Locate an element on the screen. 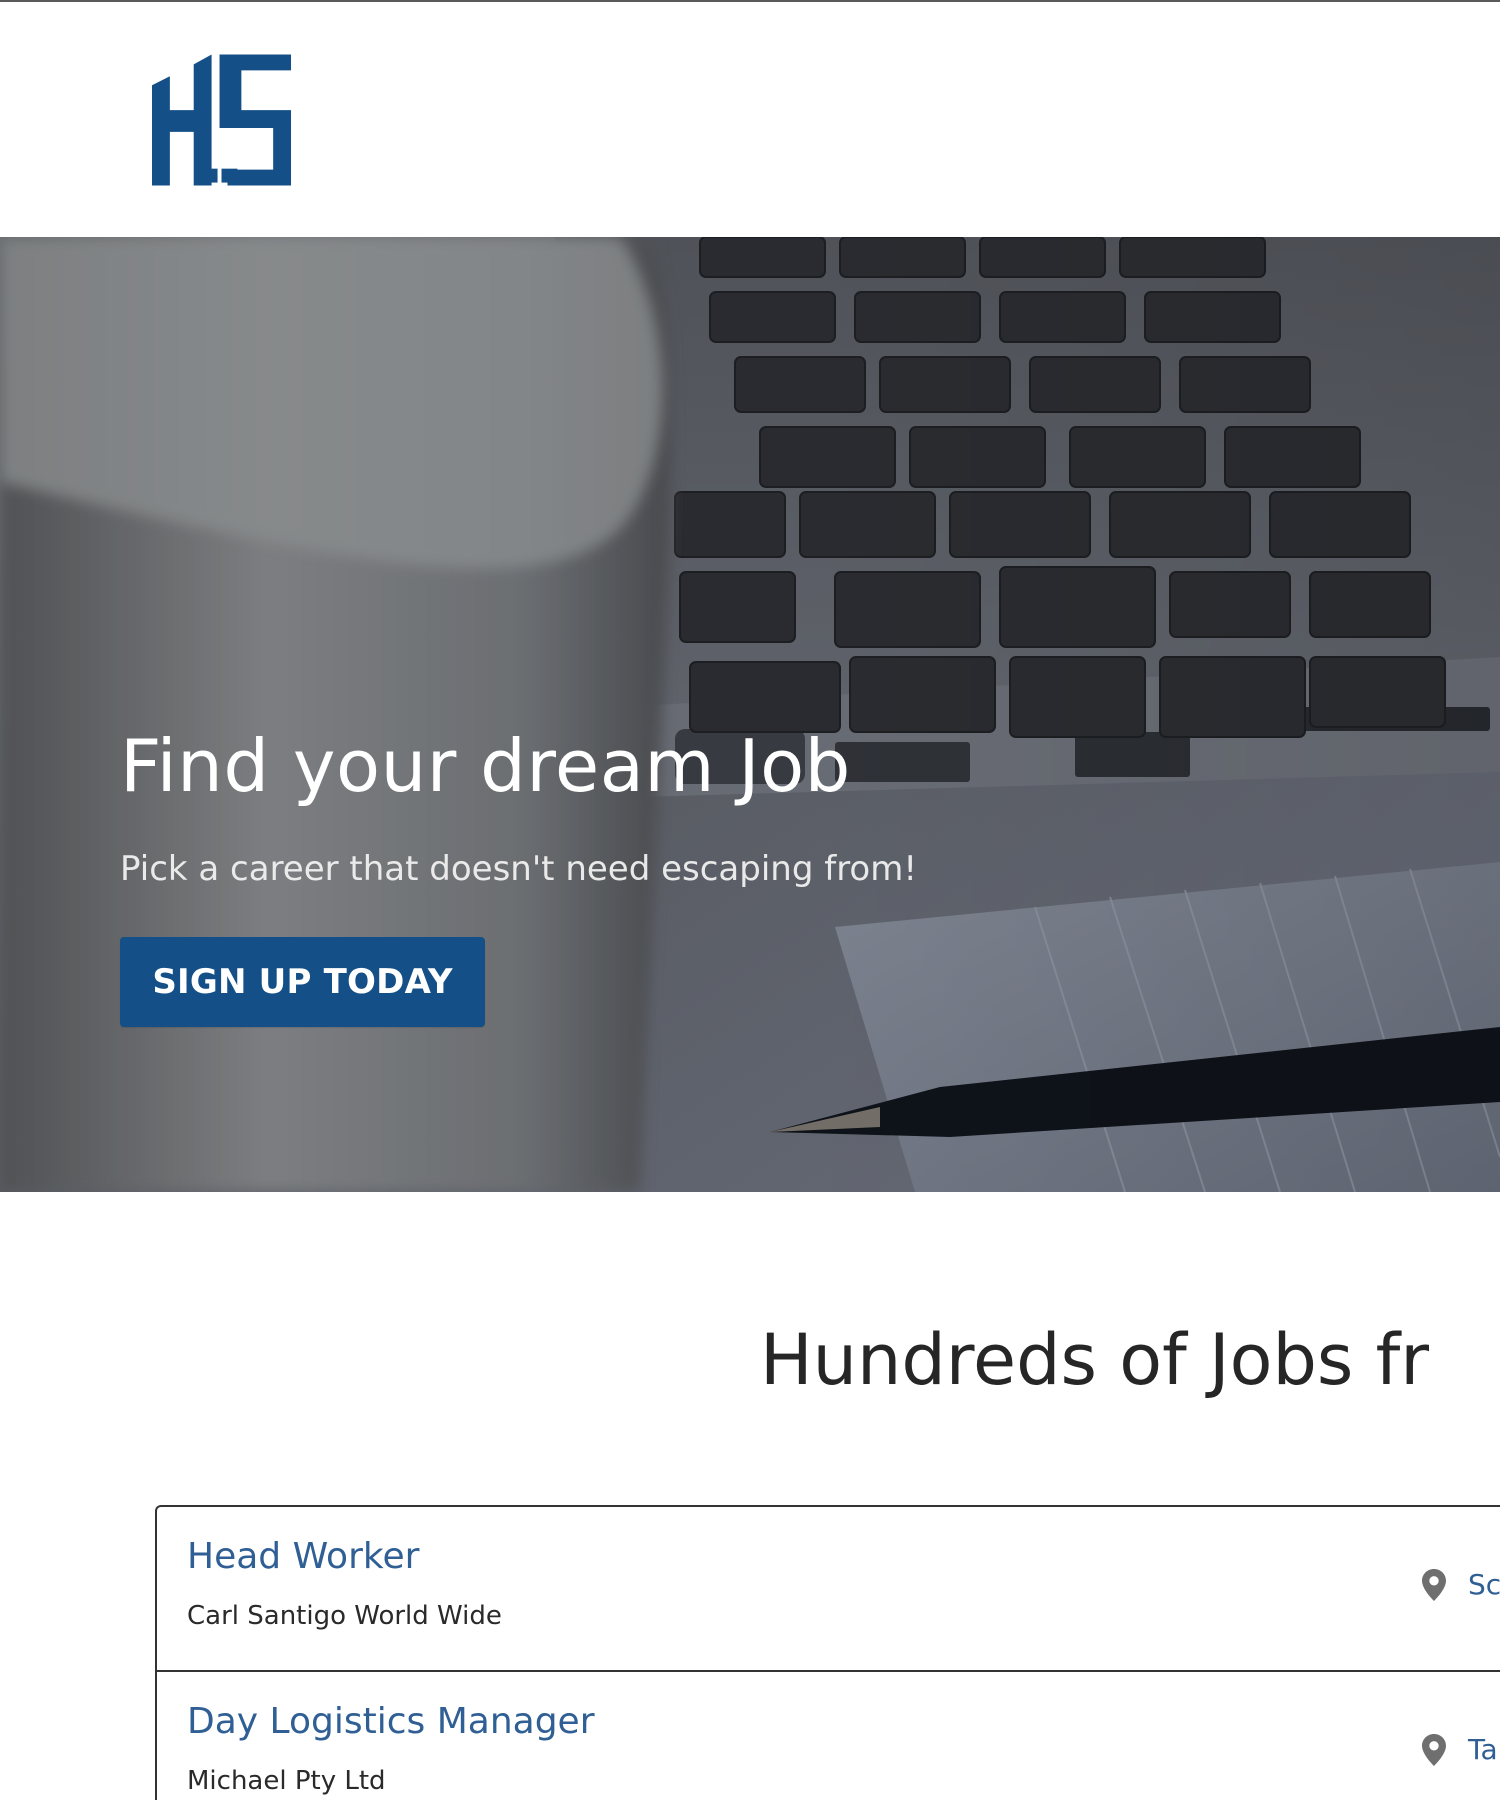 The width and height of the screenshot is (1500, 1800). job-listing-row: Day Logistics Manager Michael Pty Ltd Ta is located at coordinates (828, 1736).